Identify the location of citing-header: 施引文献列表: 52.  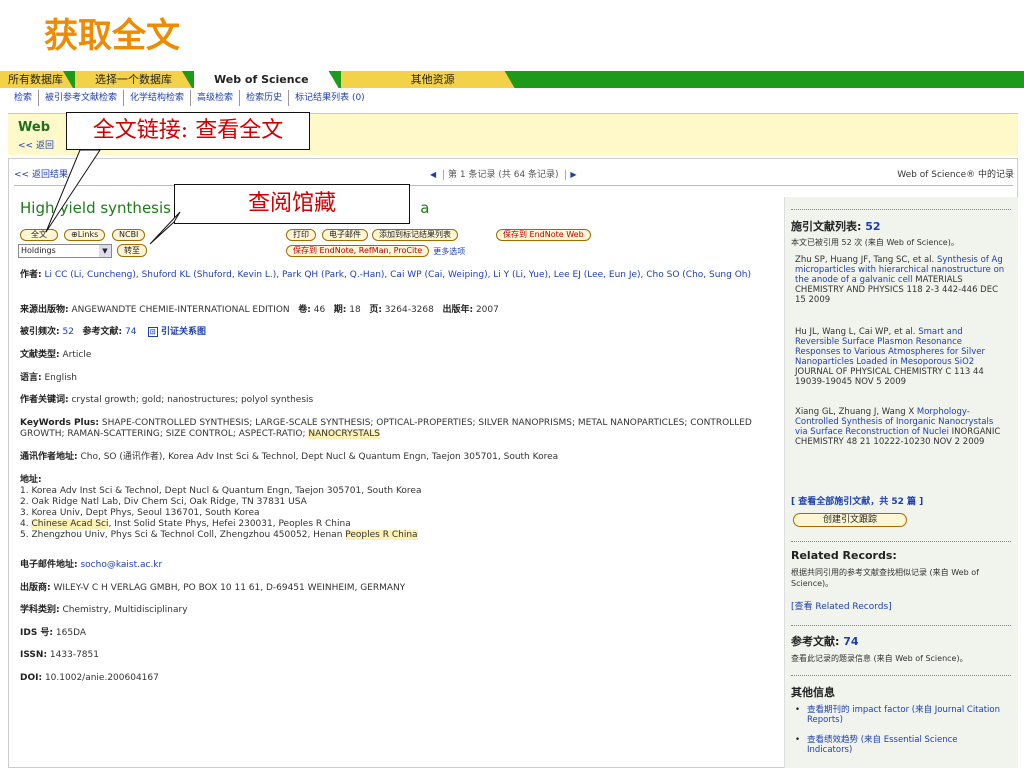
(836, 226).